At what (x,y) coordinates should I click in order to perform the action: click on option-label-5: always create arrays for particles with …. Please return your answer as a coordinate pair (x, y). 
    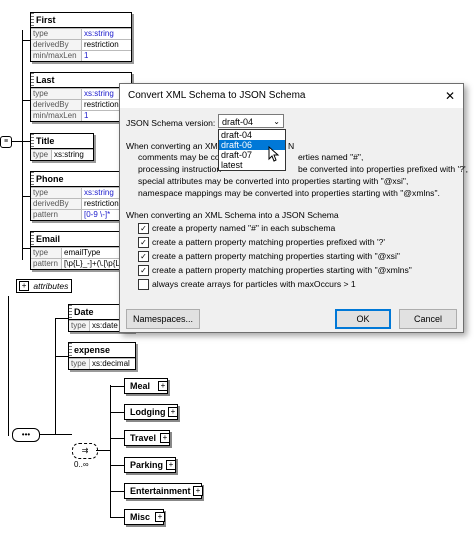
    Looking at the image, I should click on (254, 284).